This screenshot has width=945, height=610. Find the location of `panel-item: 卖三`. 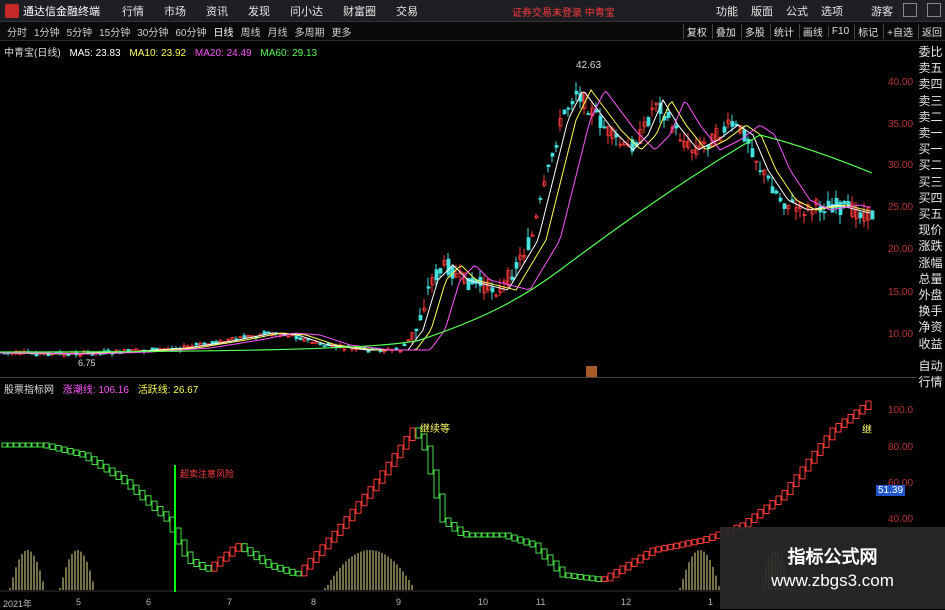

panel-item: 卖三 is located at coordinates (930, 101).